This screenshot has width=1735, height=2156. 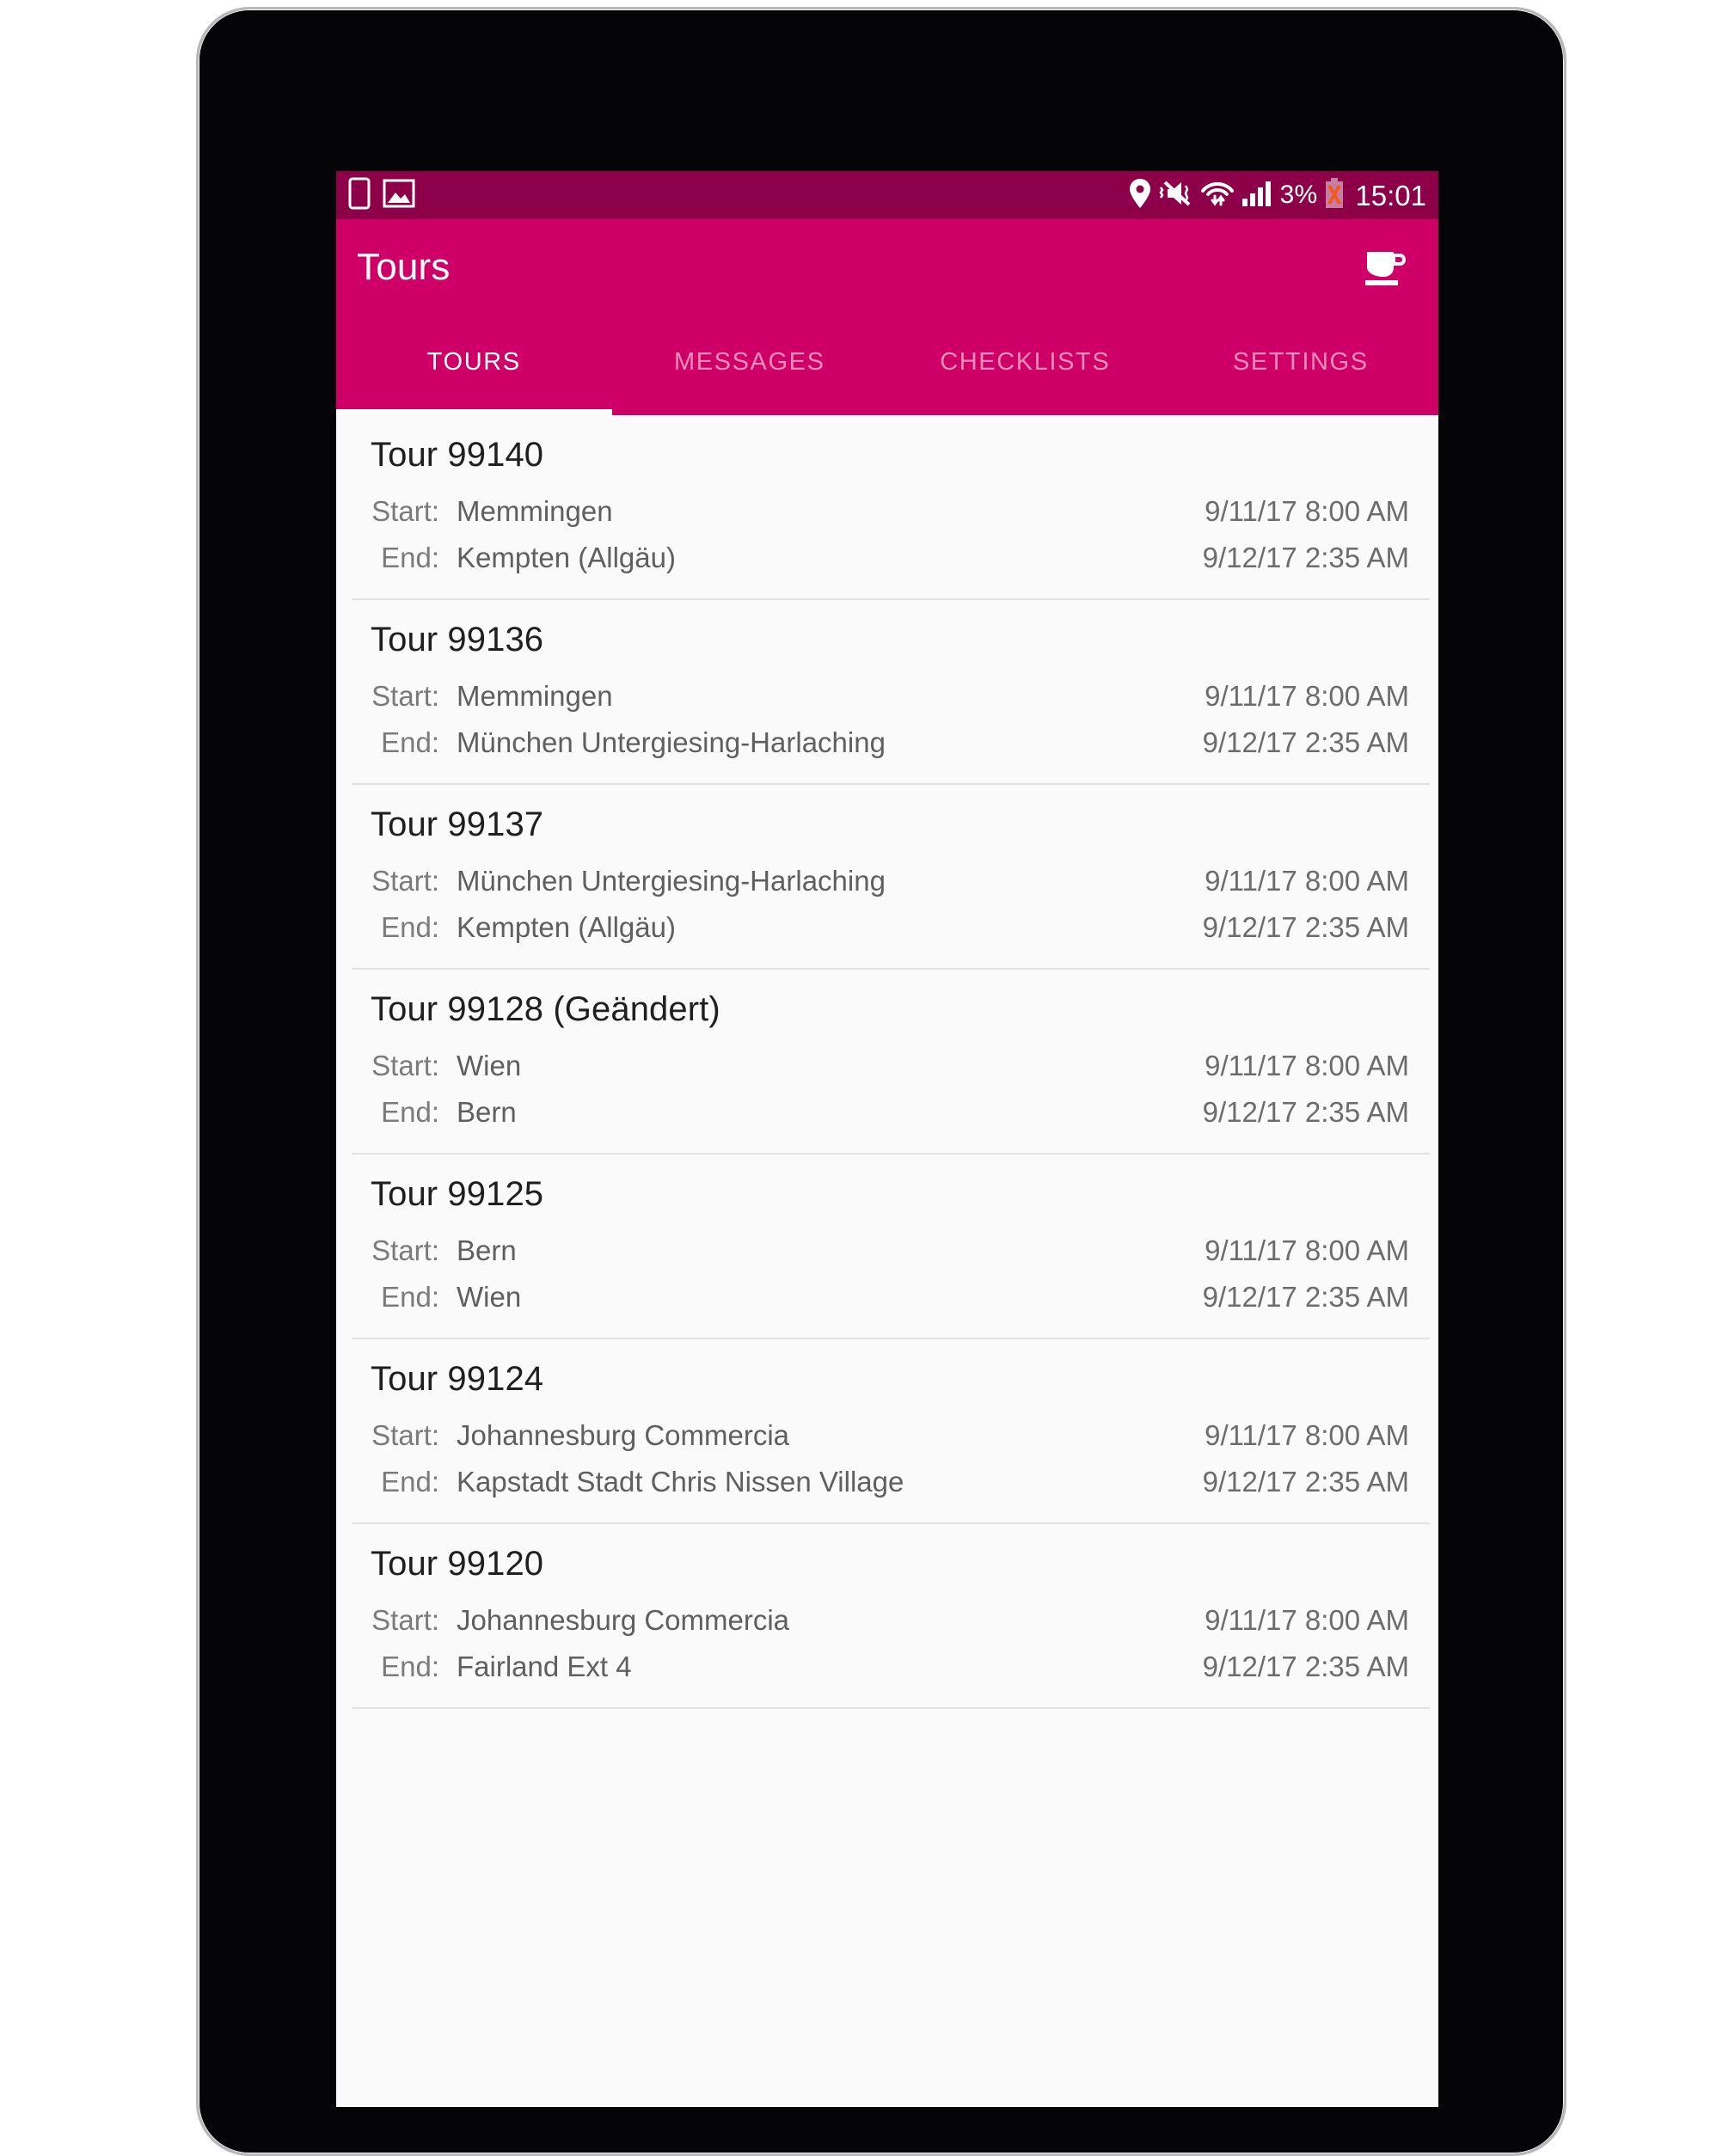 I want to click on tab-checklists-label: CHECKLISTS, so click(x=1025, y=361).